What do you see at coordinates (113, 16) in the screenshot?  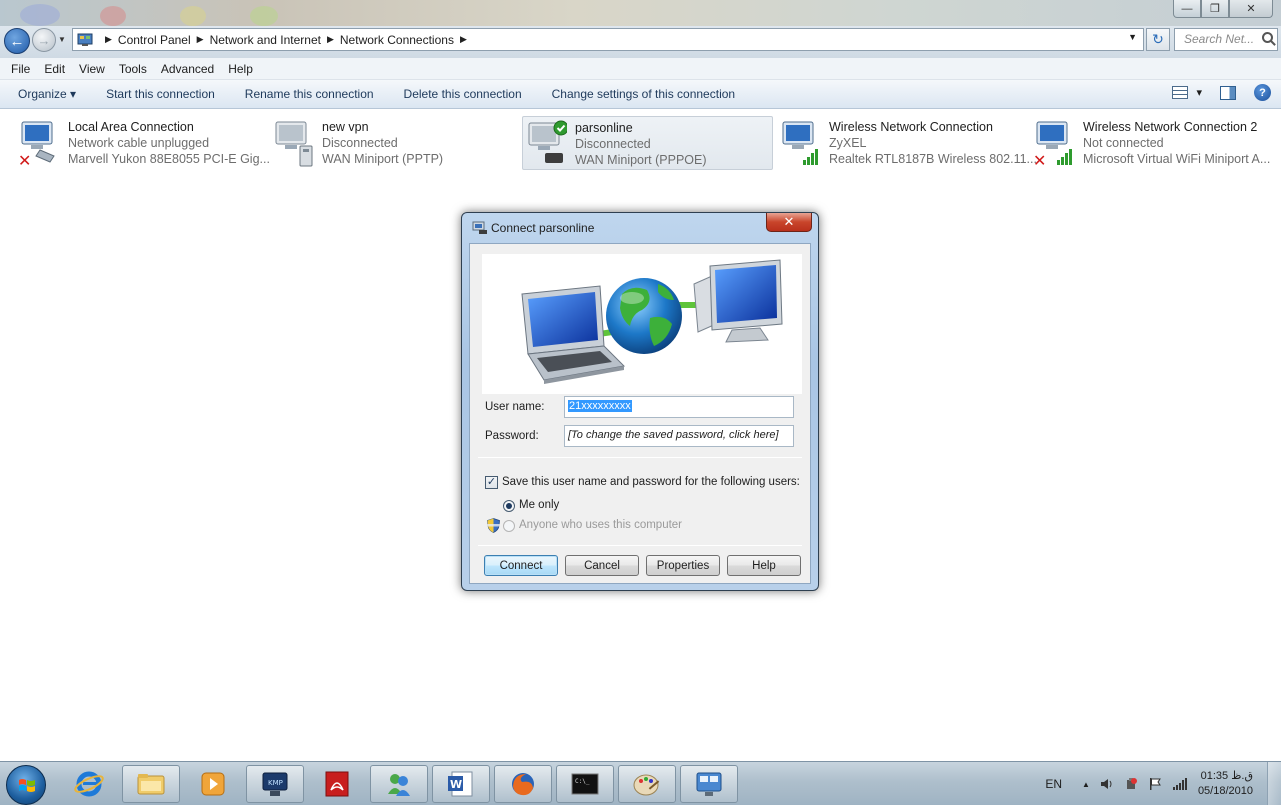 I see `aero-glass-decoration` at bounding box center [113, 16].